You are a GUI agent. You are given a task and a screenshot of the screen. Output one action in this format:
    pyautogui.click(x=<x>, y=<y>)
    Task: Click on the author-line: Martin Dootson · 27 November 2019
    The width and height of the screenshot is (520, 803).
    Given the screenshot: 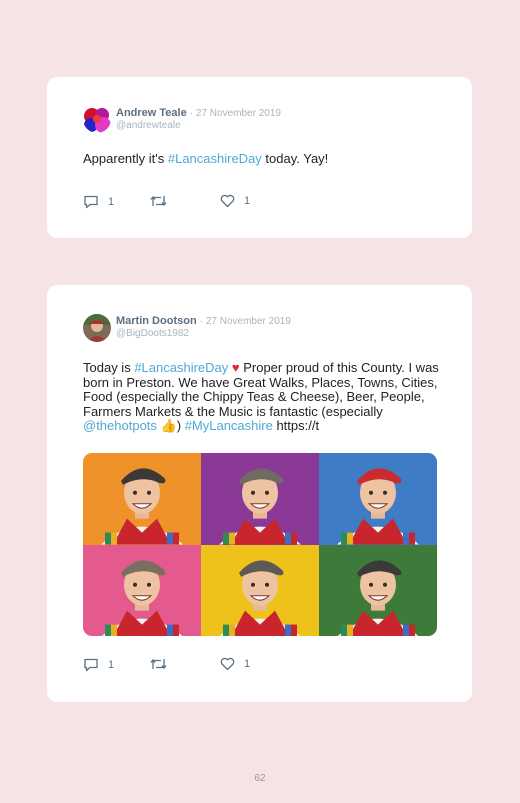 What is the action you would take?
    pyautogui.click(x=203, y=321)
    